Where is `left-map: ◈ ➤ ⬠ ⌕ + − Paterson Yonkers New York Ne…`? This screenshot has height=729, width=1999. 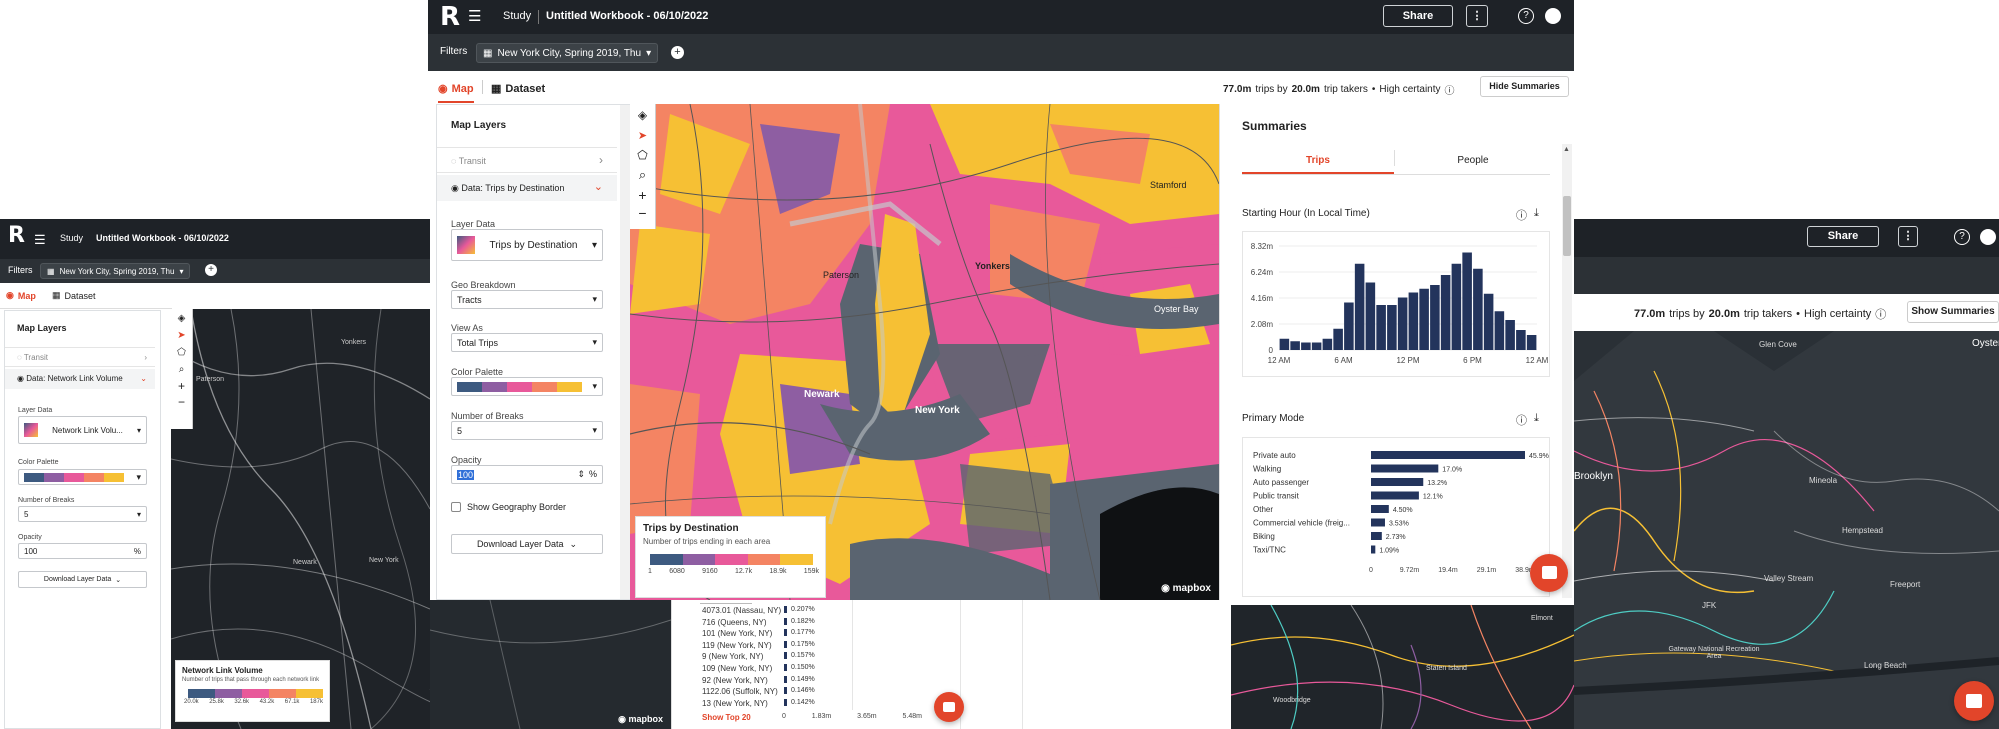 left-map: ◈ ➤ ⬠ ⌕ + − Paterson Yonkers New York Ne… is located at coordinates (300, 519).